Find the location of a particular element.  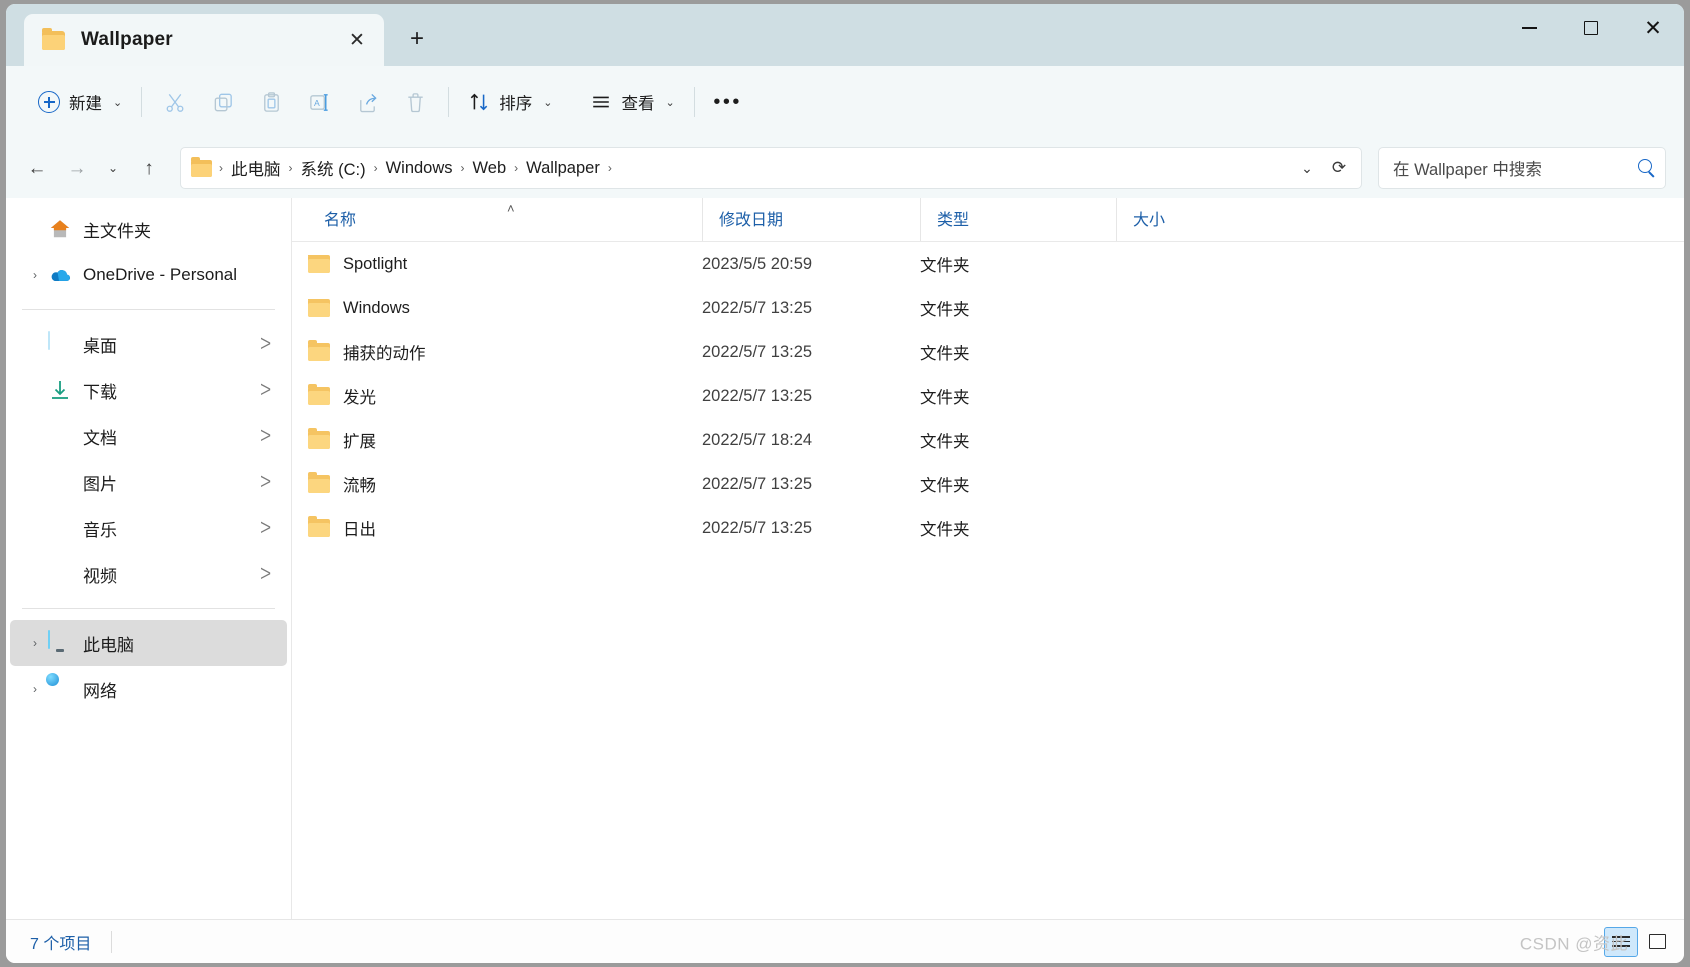

tab-wallpaper: Wallpaper ✕ is located at coordinates (204, 40).